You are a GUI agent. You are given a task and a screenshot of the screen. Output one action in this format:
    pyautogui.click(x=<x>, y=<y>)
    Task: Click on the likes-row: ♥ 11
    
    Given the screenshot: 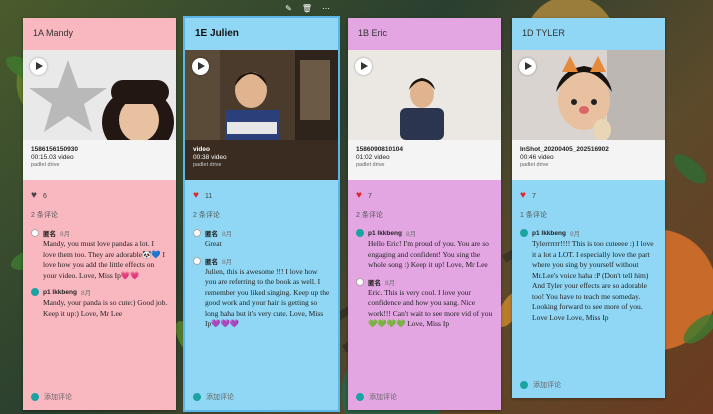 What is the action you would take?
    pyautogui.click(x=261, y=192)
    